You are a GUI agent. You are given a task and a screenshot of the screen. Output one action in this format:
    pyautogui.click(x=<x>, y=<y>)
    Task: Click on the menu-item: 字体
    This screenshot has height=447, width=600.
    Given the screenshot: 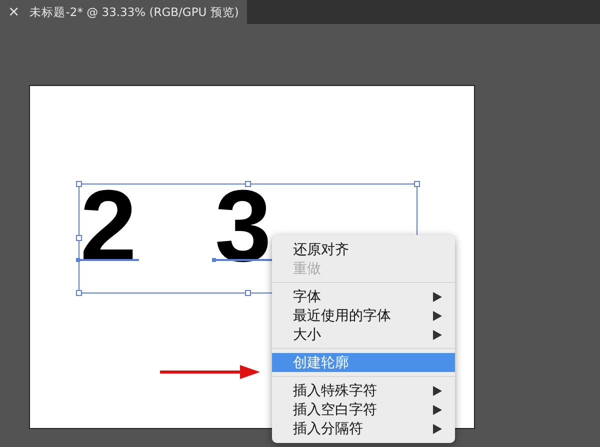 What is the action you would take?
    pyautogui.click(x=363, y=296)
    